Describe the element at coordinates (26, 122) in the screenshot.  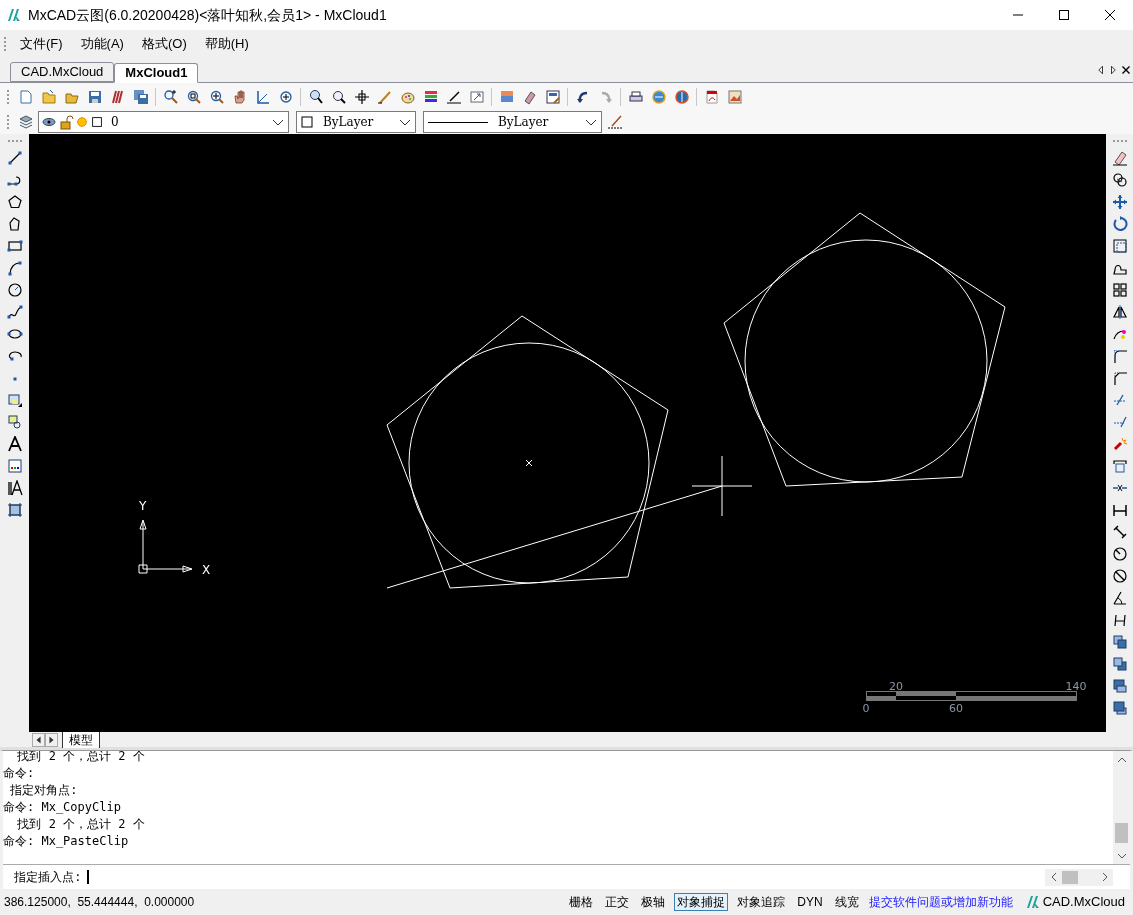
I see `layers-icon` at that location.